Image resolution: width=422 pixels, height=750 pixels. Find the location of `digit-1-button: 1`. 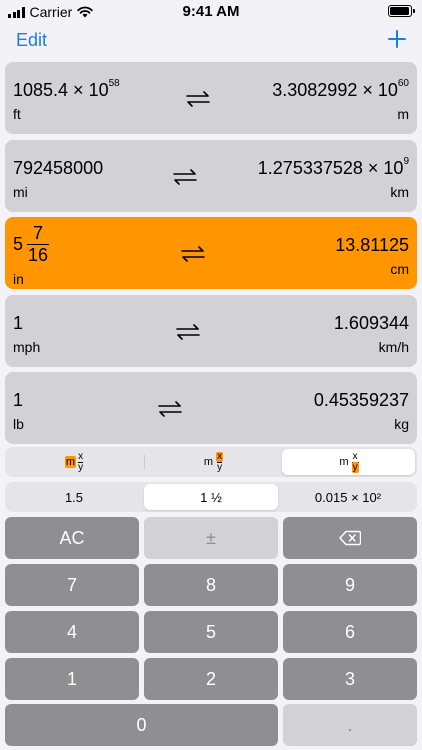

digit-1-button: 1 is located at coordinates (72, 679).